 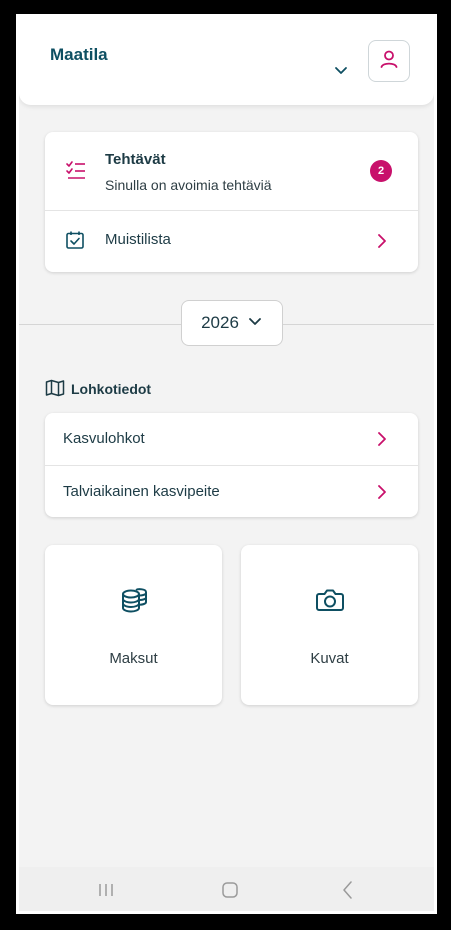 I want to click on list-item-kasvulohkot: Kasvulohkot, so click(x=231, y=439).